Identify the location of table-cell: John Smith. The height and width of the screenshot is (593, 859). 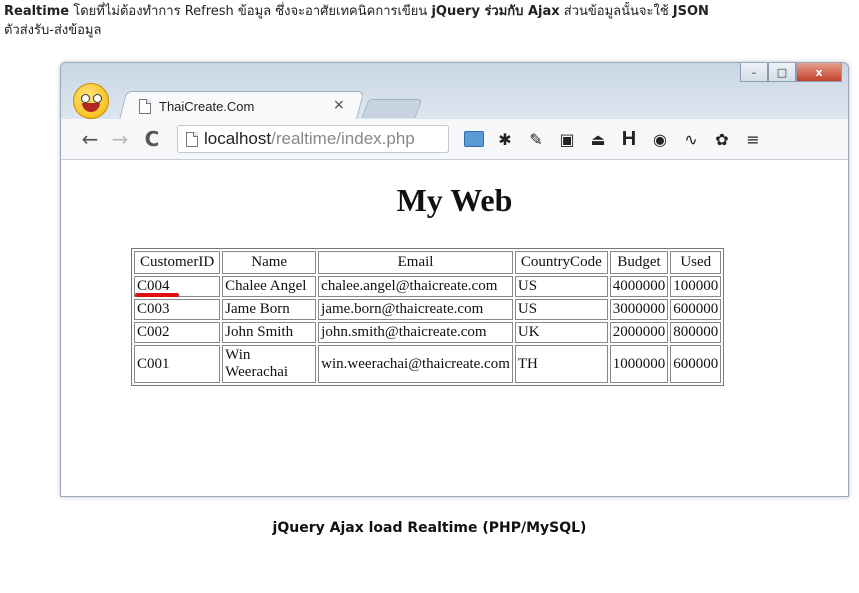
(269, 332).